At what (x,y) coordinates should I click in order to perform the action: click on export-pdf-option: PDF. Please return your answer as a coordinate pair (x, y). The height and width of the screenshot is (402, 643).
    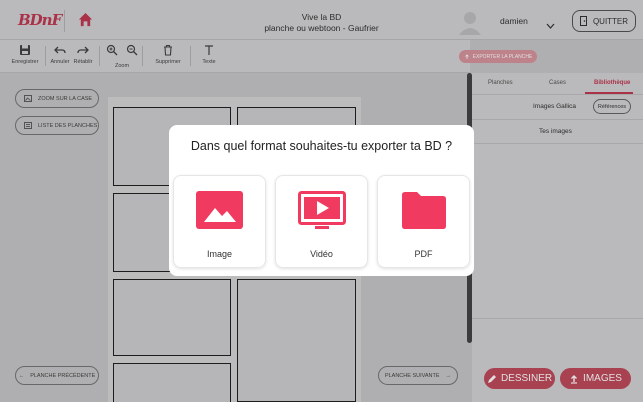
    Looking at the image, I should click on (423, 221).